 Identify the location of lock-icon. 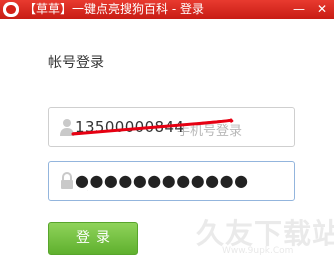
(67, 180).